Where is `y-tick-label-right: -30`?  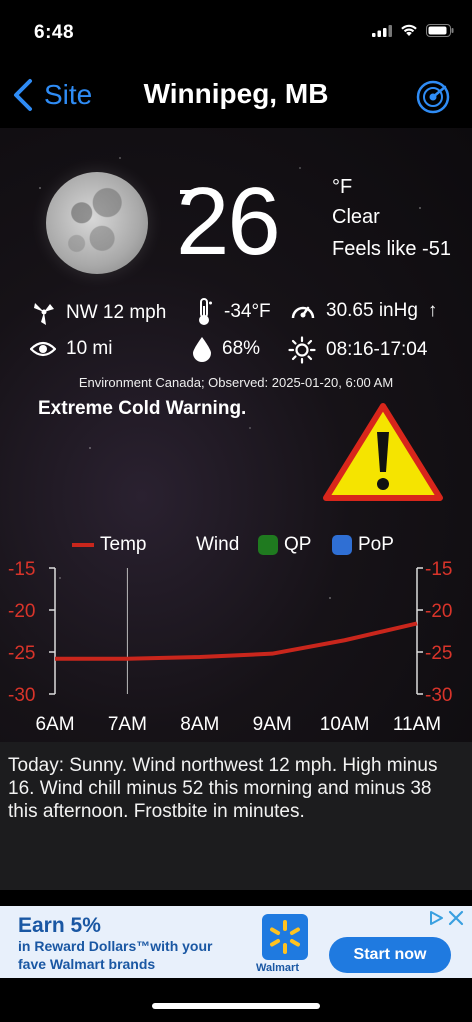 y-tick-label-right: -30 is located at coordinates (438, 695).